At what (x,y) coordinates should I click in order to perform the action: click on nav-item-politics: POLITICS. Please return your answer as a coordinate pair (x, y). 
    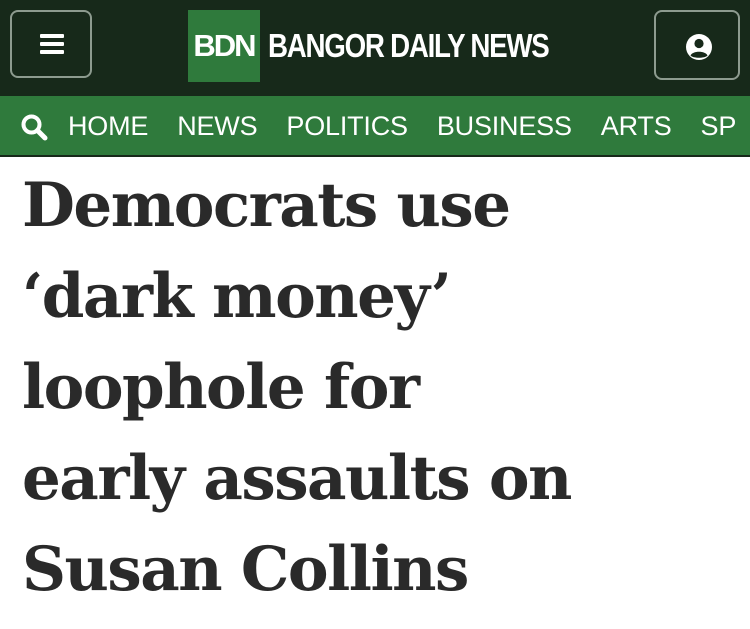
    Looking at the image, I should click on (347, 126).